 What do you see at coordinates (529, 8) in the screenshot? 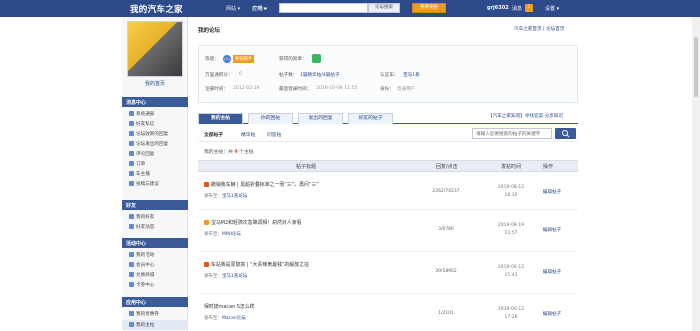
I see `messages-count-badge: 1` at bounding box center [529, 8].